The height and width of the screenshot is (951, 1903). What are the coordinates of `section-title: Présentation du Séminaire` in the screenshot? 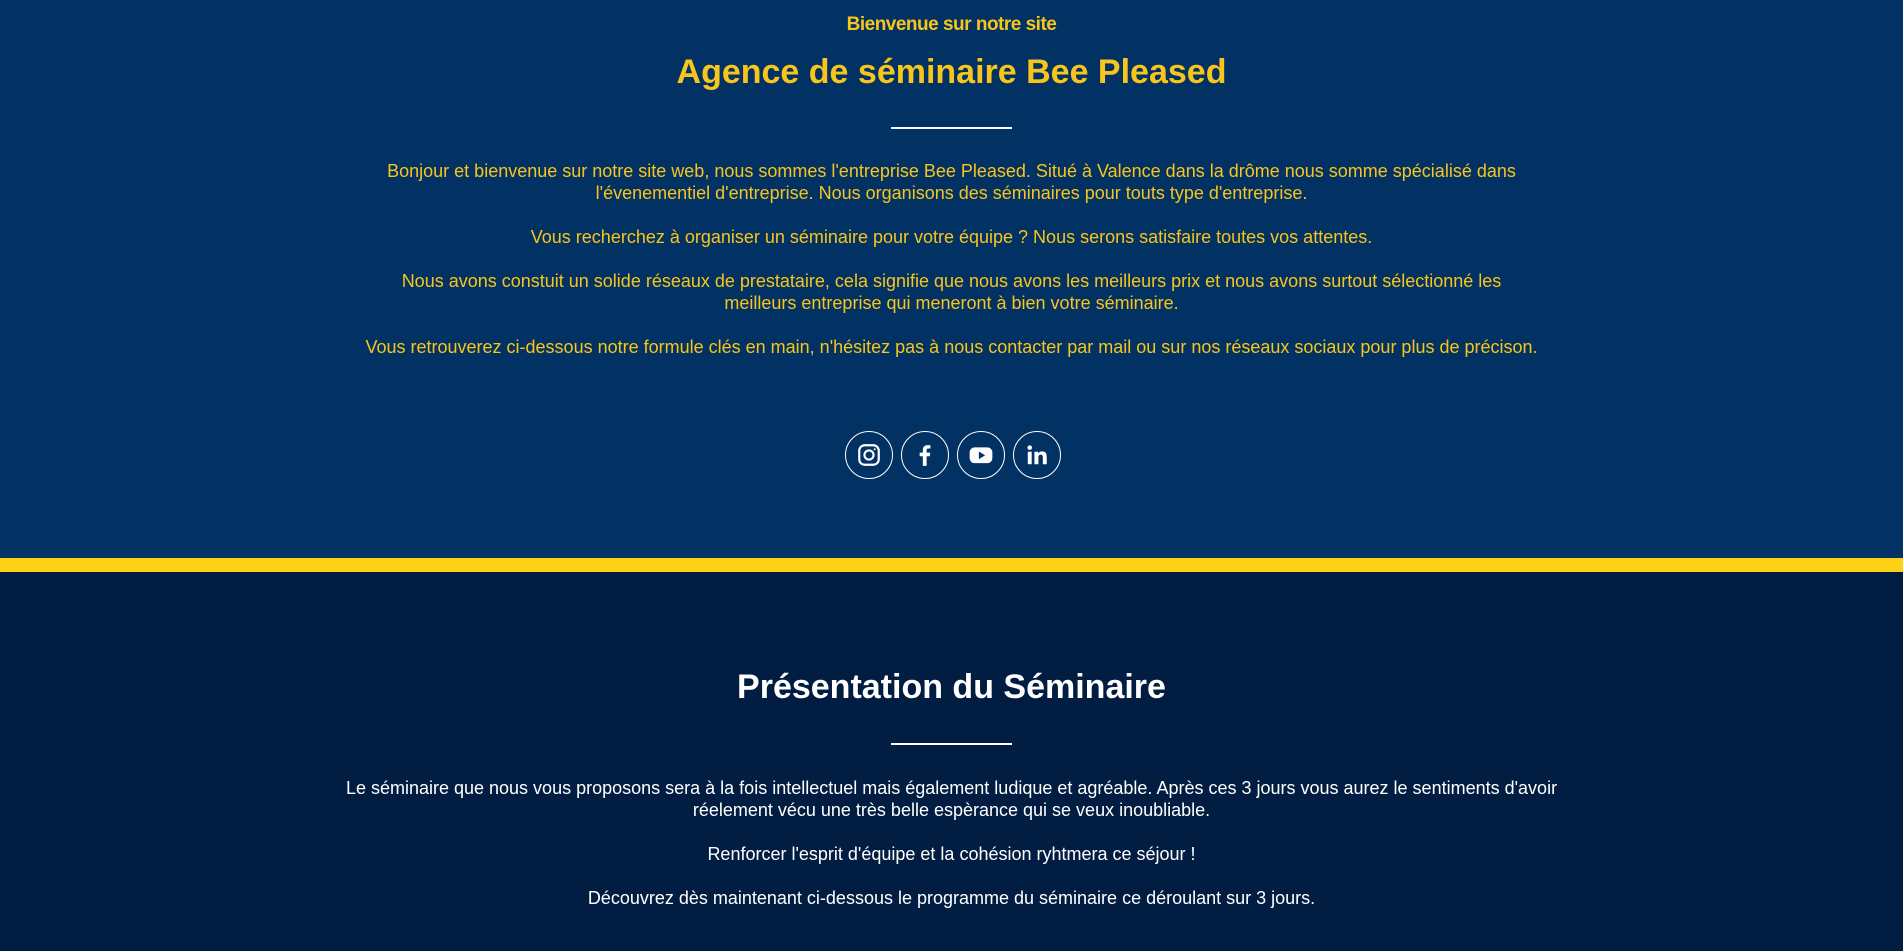 It's located at (951, 687).